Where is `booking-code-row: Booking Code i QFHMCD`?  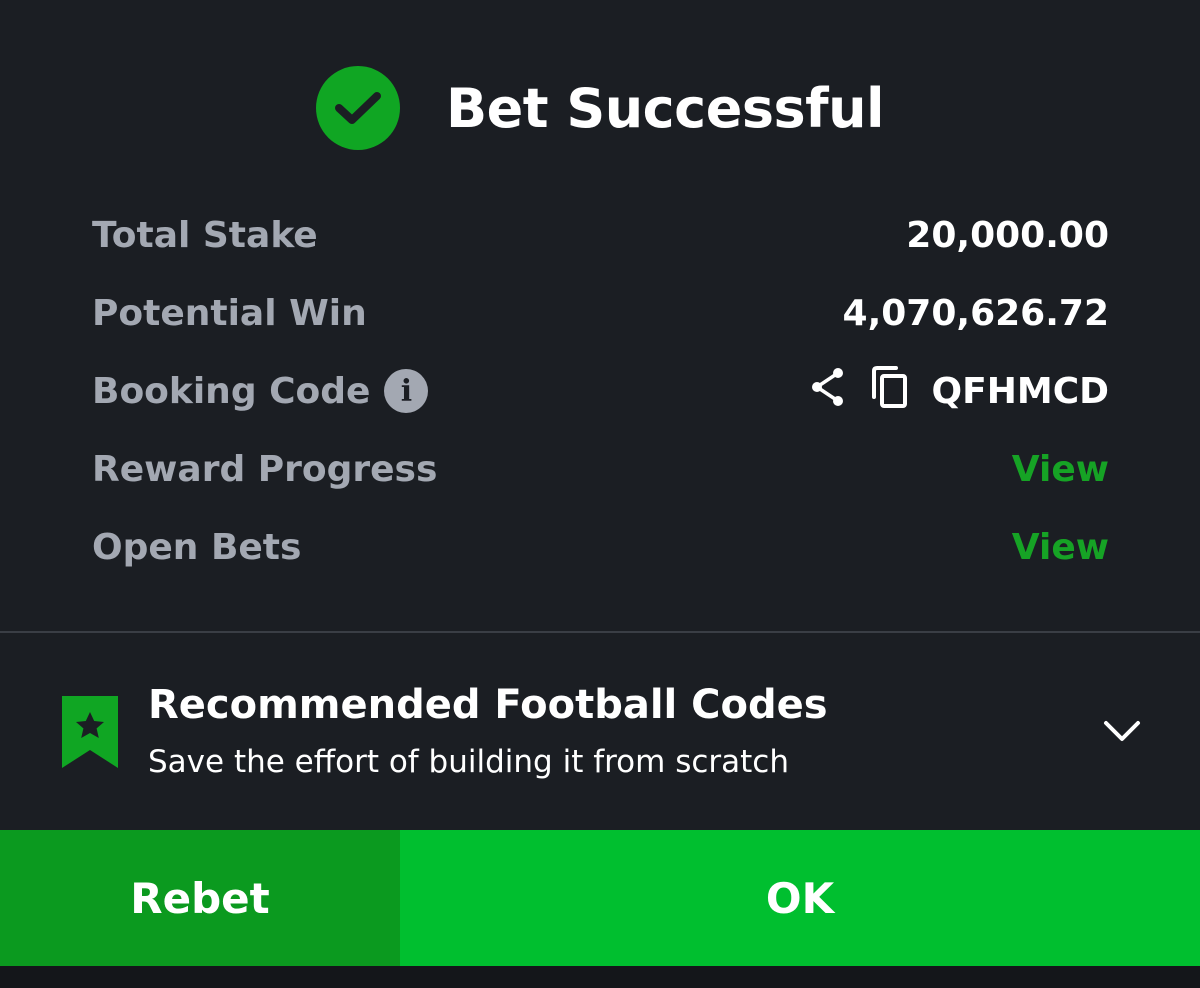 booking-code-row: Booking Code i QFHMCD is located at coordinates (600, 391).